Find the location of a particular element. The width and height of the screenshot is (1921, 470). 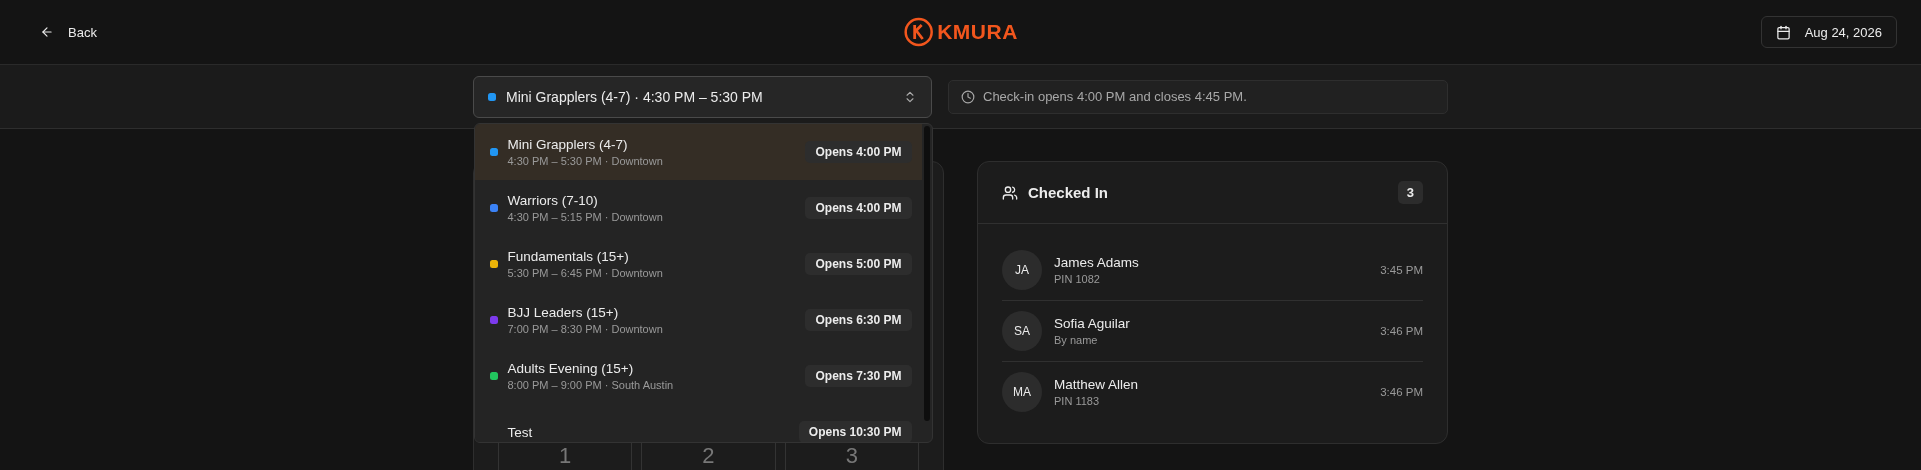

people-icon is located at coordinates (1010, 192).